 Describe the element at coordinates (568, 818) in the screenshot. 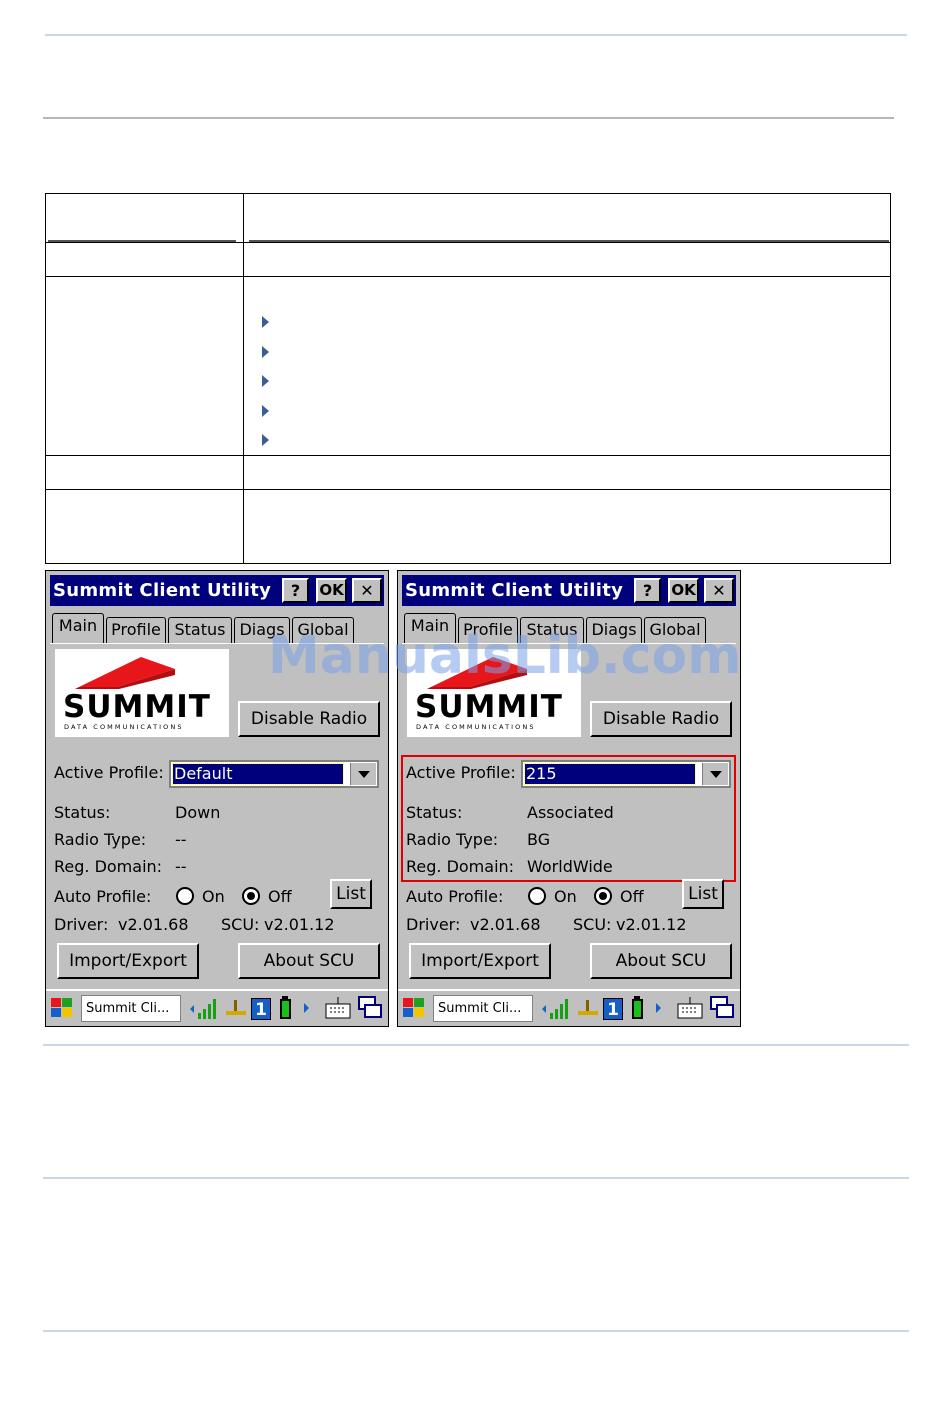

I see `highlight-box` at that location.